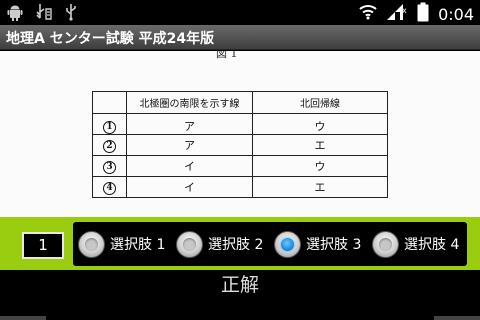 The height and width of the screenshot is (320, 480). Describe the element at coordinates (240, 288) in the screenshot. I see `show-answer-button: 正解` at that location.